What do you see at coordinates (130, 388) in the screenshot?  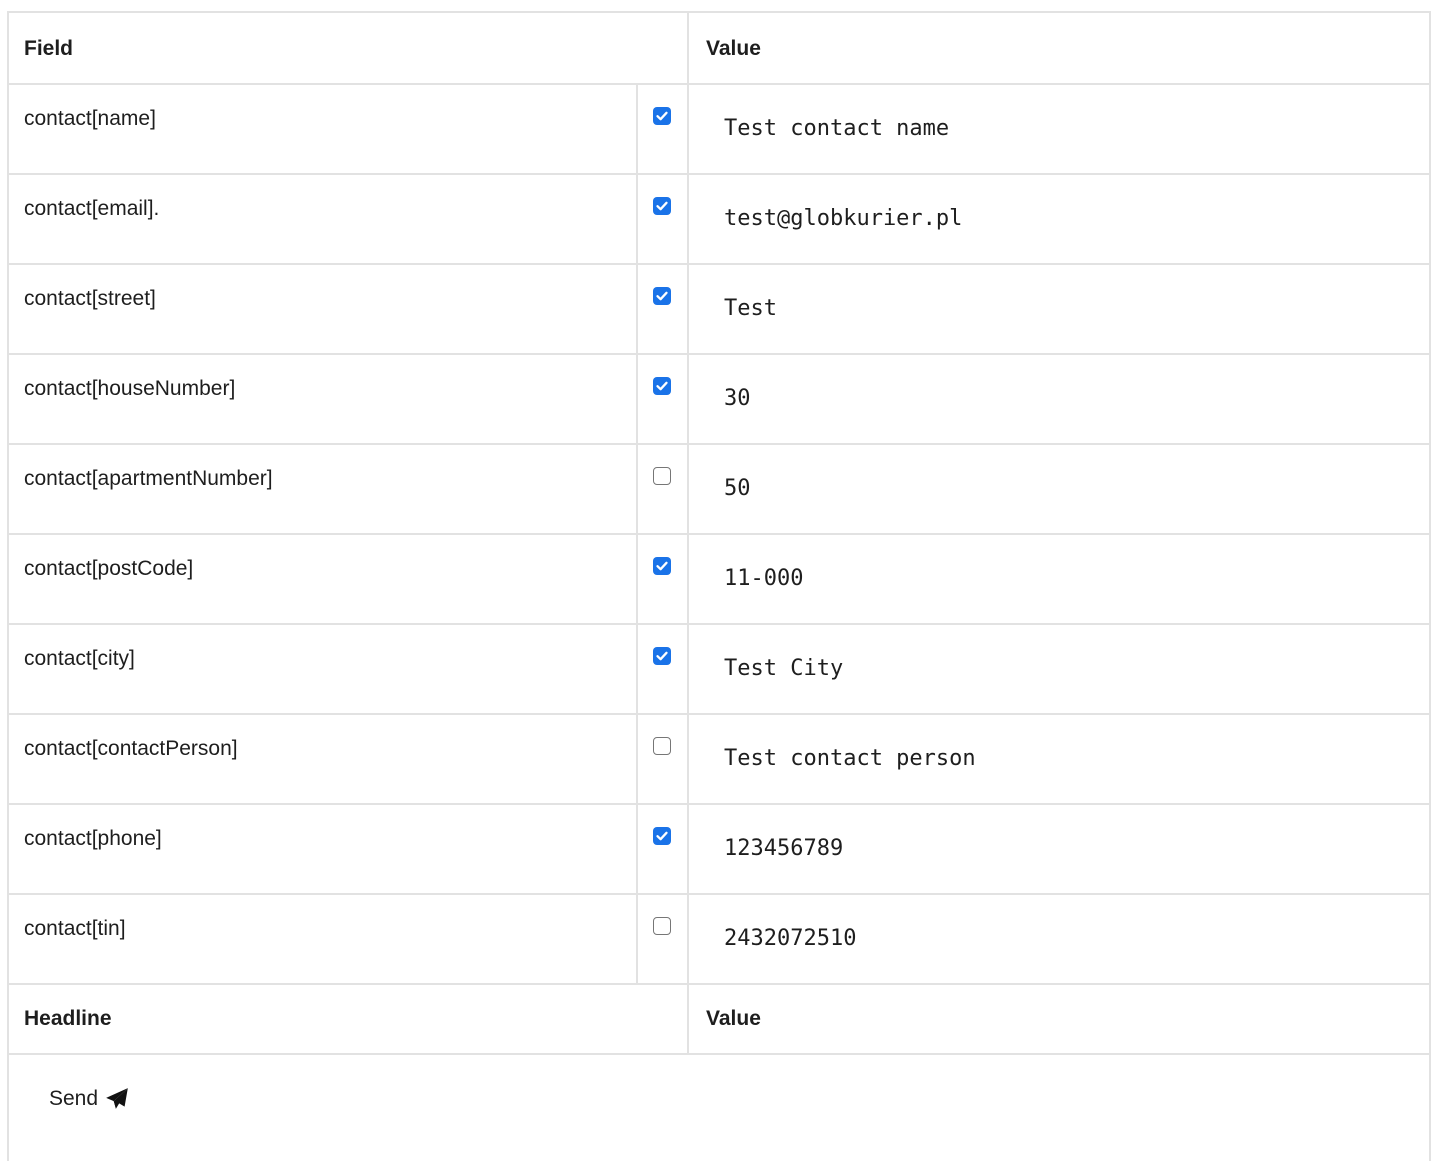 I see `field-name: contact[houseNumber]` at bounding box center [130, 388].